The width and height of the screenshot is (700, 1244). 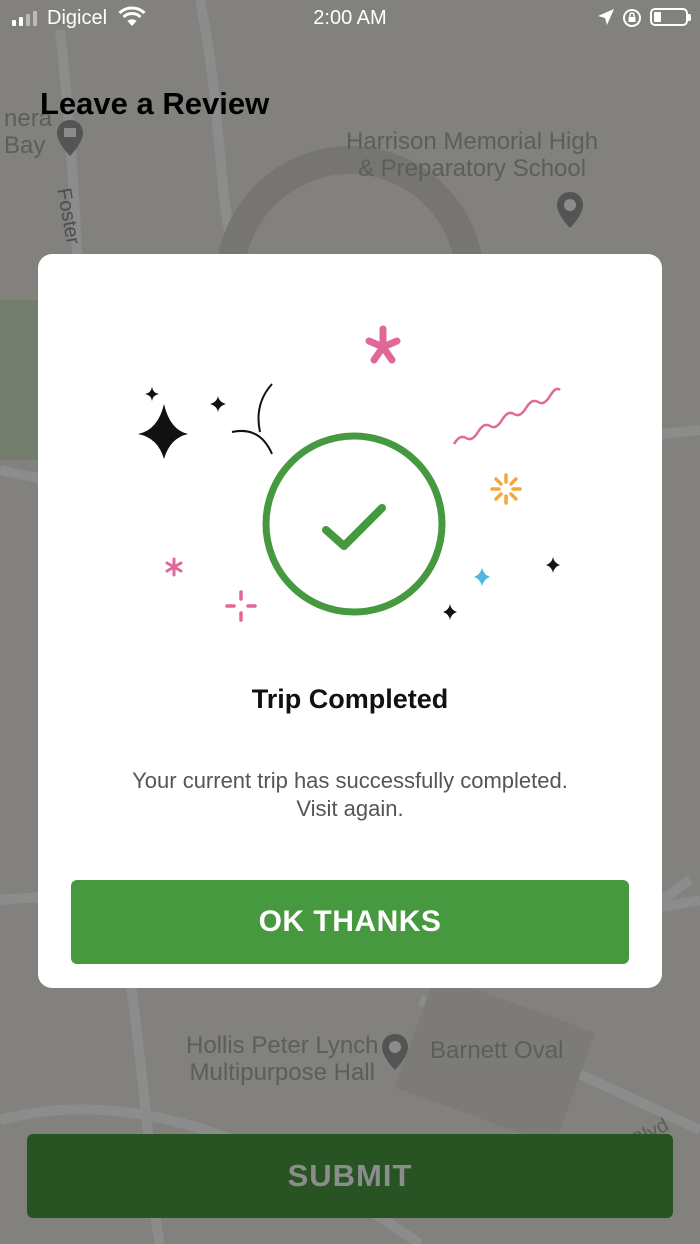 I want to click on ok-thanks-button: OK THANKS, so click(x=350, y=922).